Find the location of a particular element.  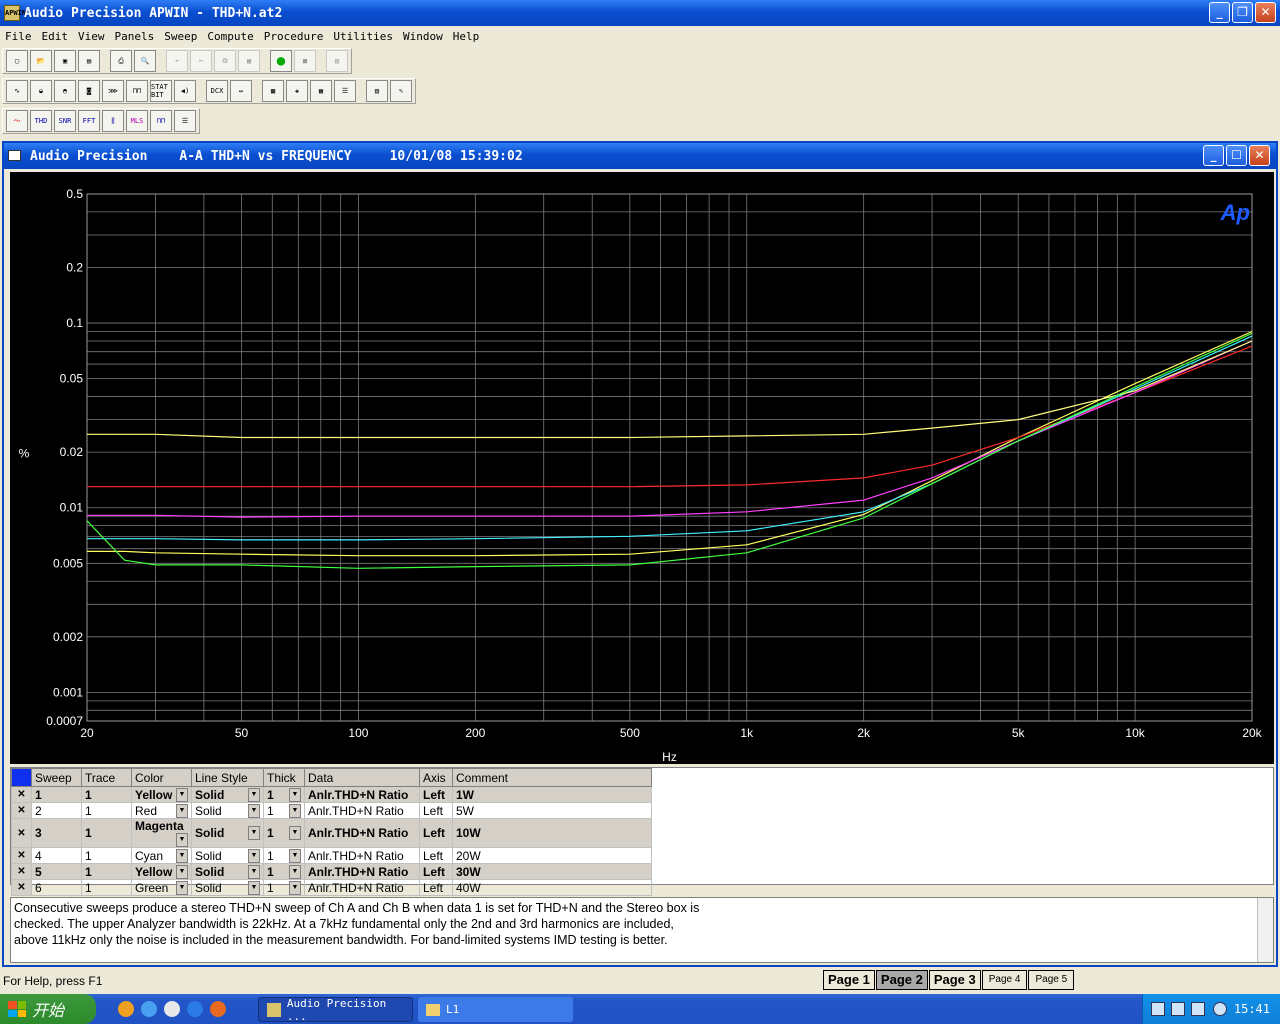

list-icon: ☰ is located at coordinates (185, 121).